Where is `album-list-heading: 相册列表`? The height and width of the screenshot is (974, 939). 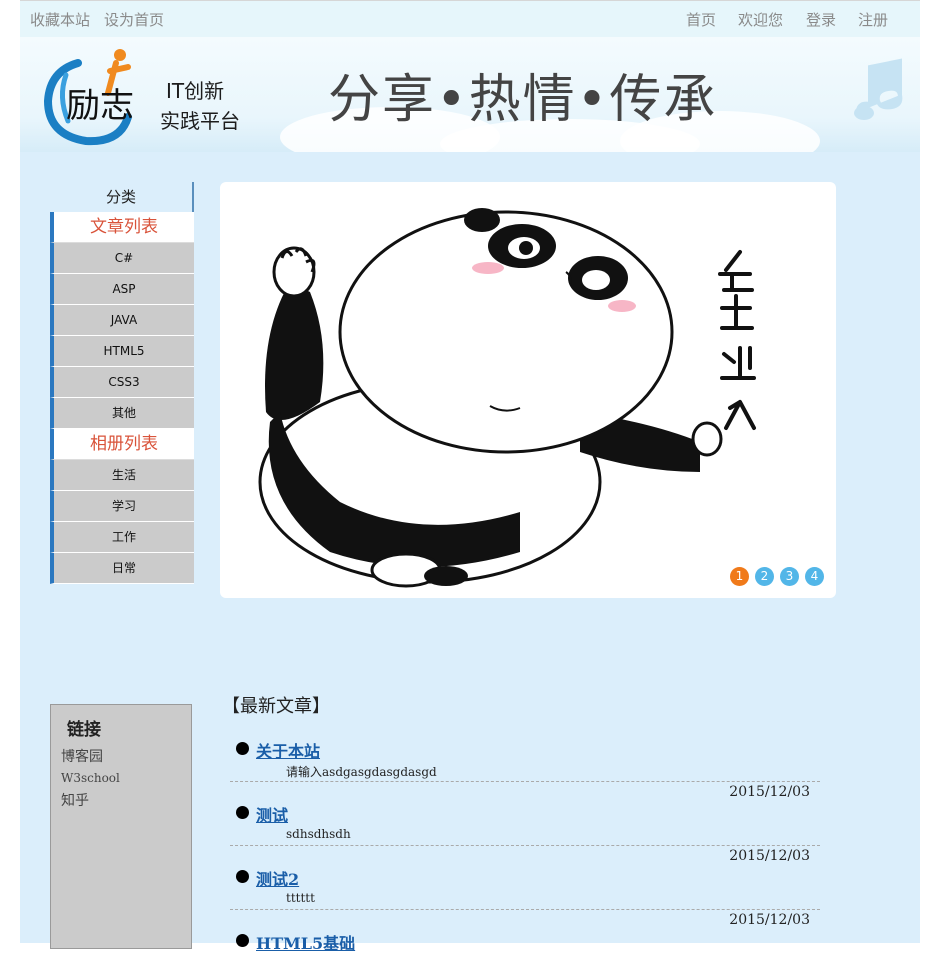 album-list-heading: 相册列表 is located at coordinates (122, 444).